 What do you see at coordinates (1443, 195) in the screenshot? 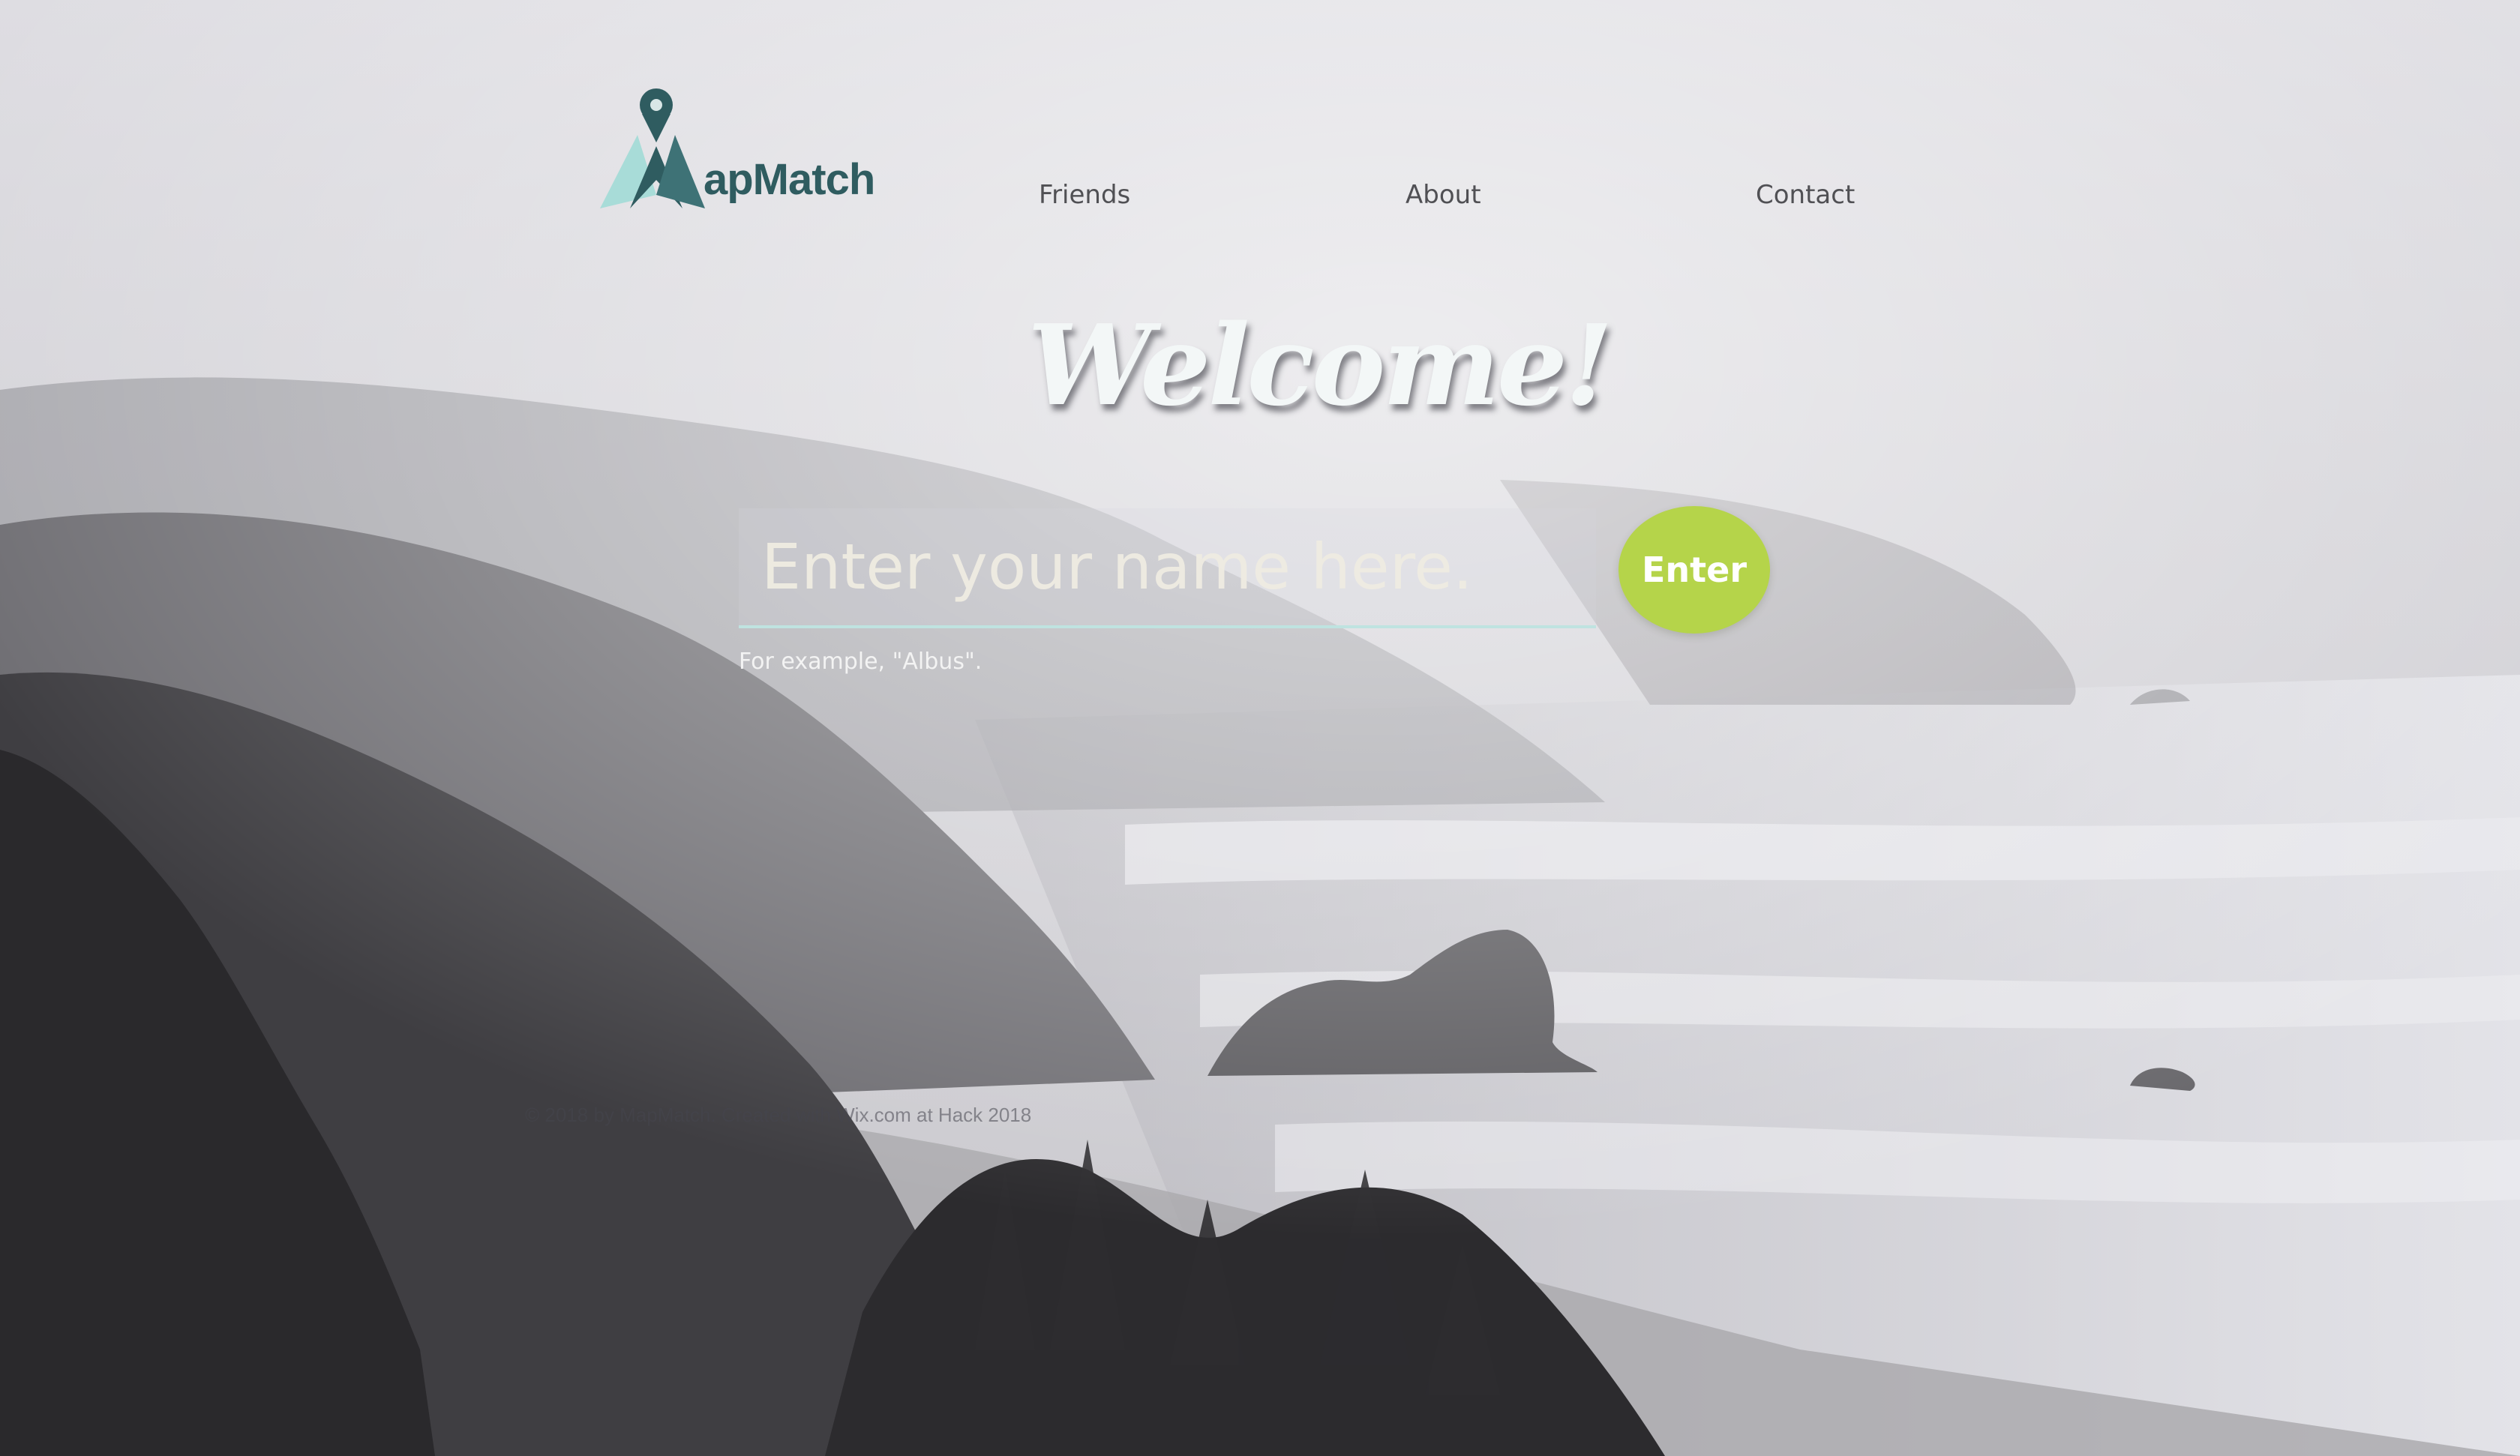
I see `nav-item-about: About` at bounding box center [1443, 195].